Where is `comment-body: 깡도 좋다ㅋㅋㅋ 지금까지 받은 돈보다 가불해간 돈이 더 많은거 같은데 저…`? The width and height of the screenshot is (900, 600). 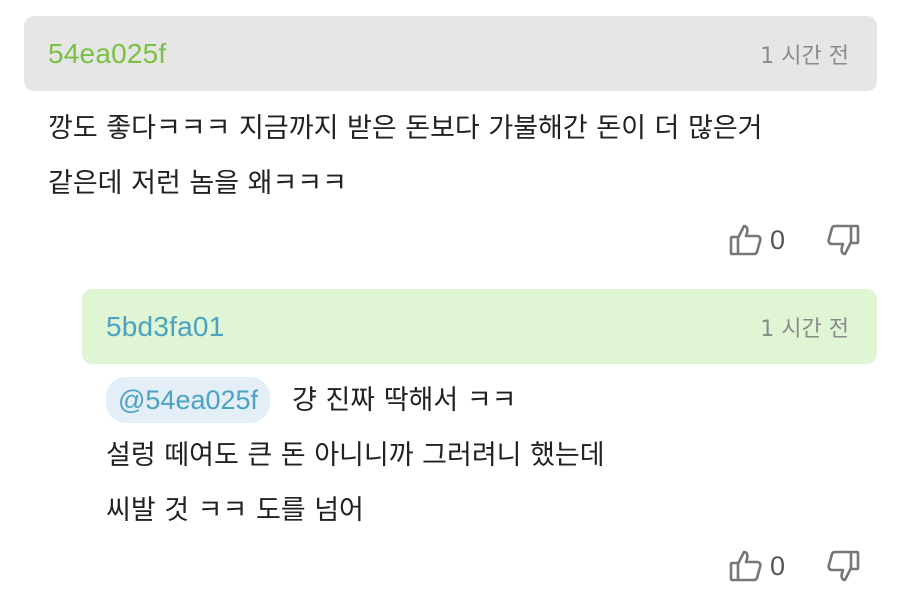 comment-body: 깡도 좋다ㅋㅋㅋ 지금까지 받은 돈보다 가불해간 돈이 더 많은거 같은데 저… is located at coordinates (405, 156).